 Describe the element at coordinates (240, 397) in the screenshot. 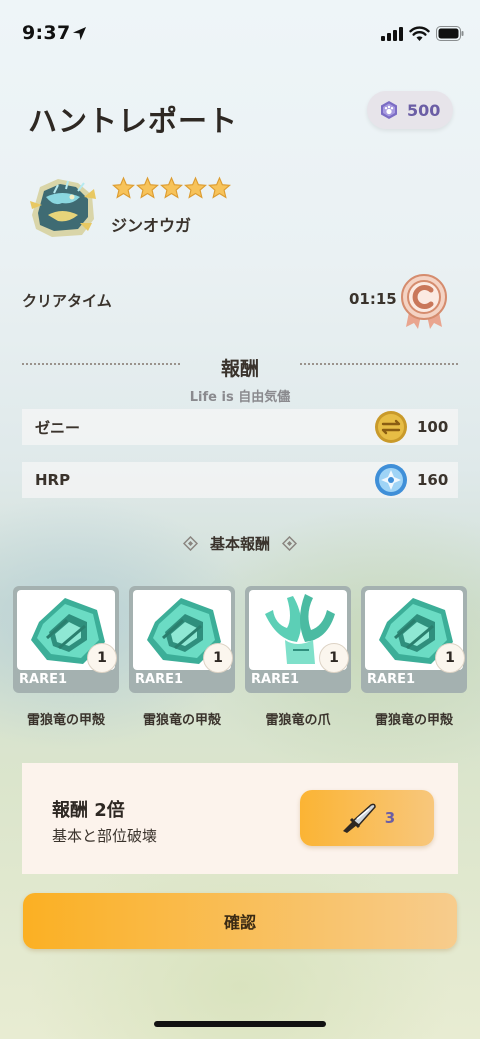

I see `overlay-caption: Life is 自由気儘` at that location.